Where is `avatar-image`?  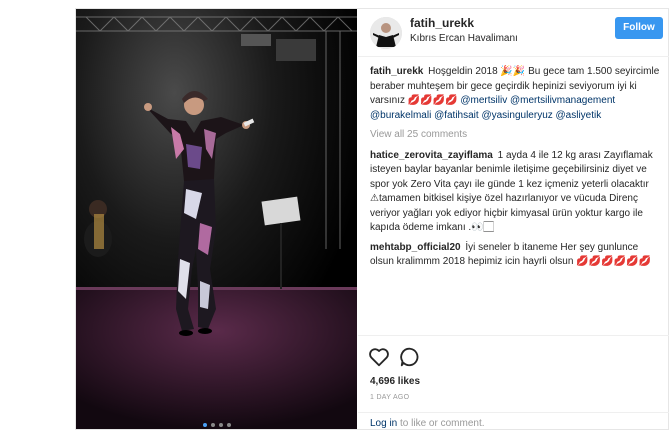 avatar-image is located at coordinates (386, 33).